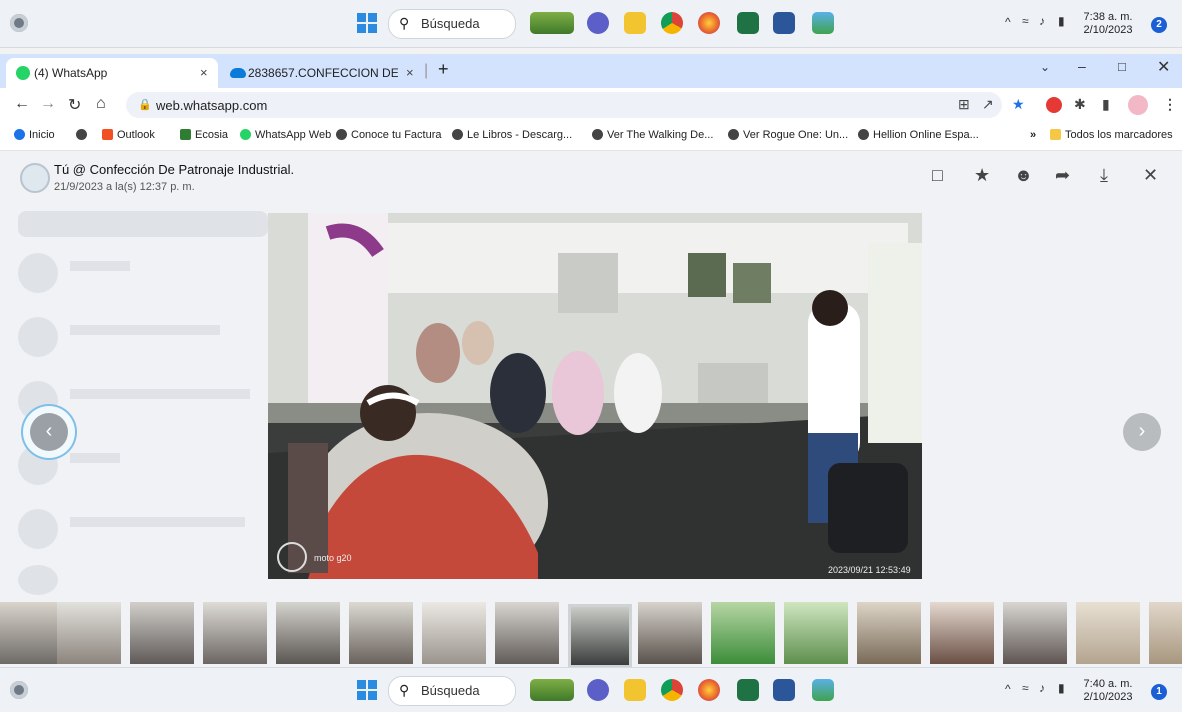 The height and width of the screenshot is (712, 1182). I want to click on reload-icon: ↻, so click(74, 105).